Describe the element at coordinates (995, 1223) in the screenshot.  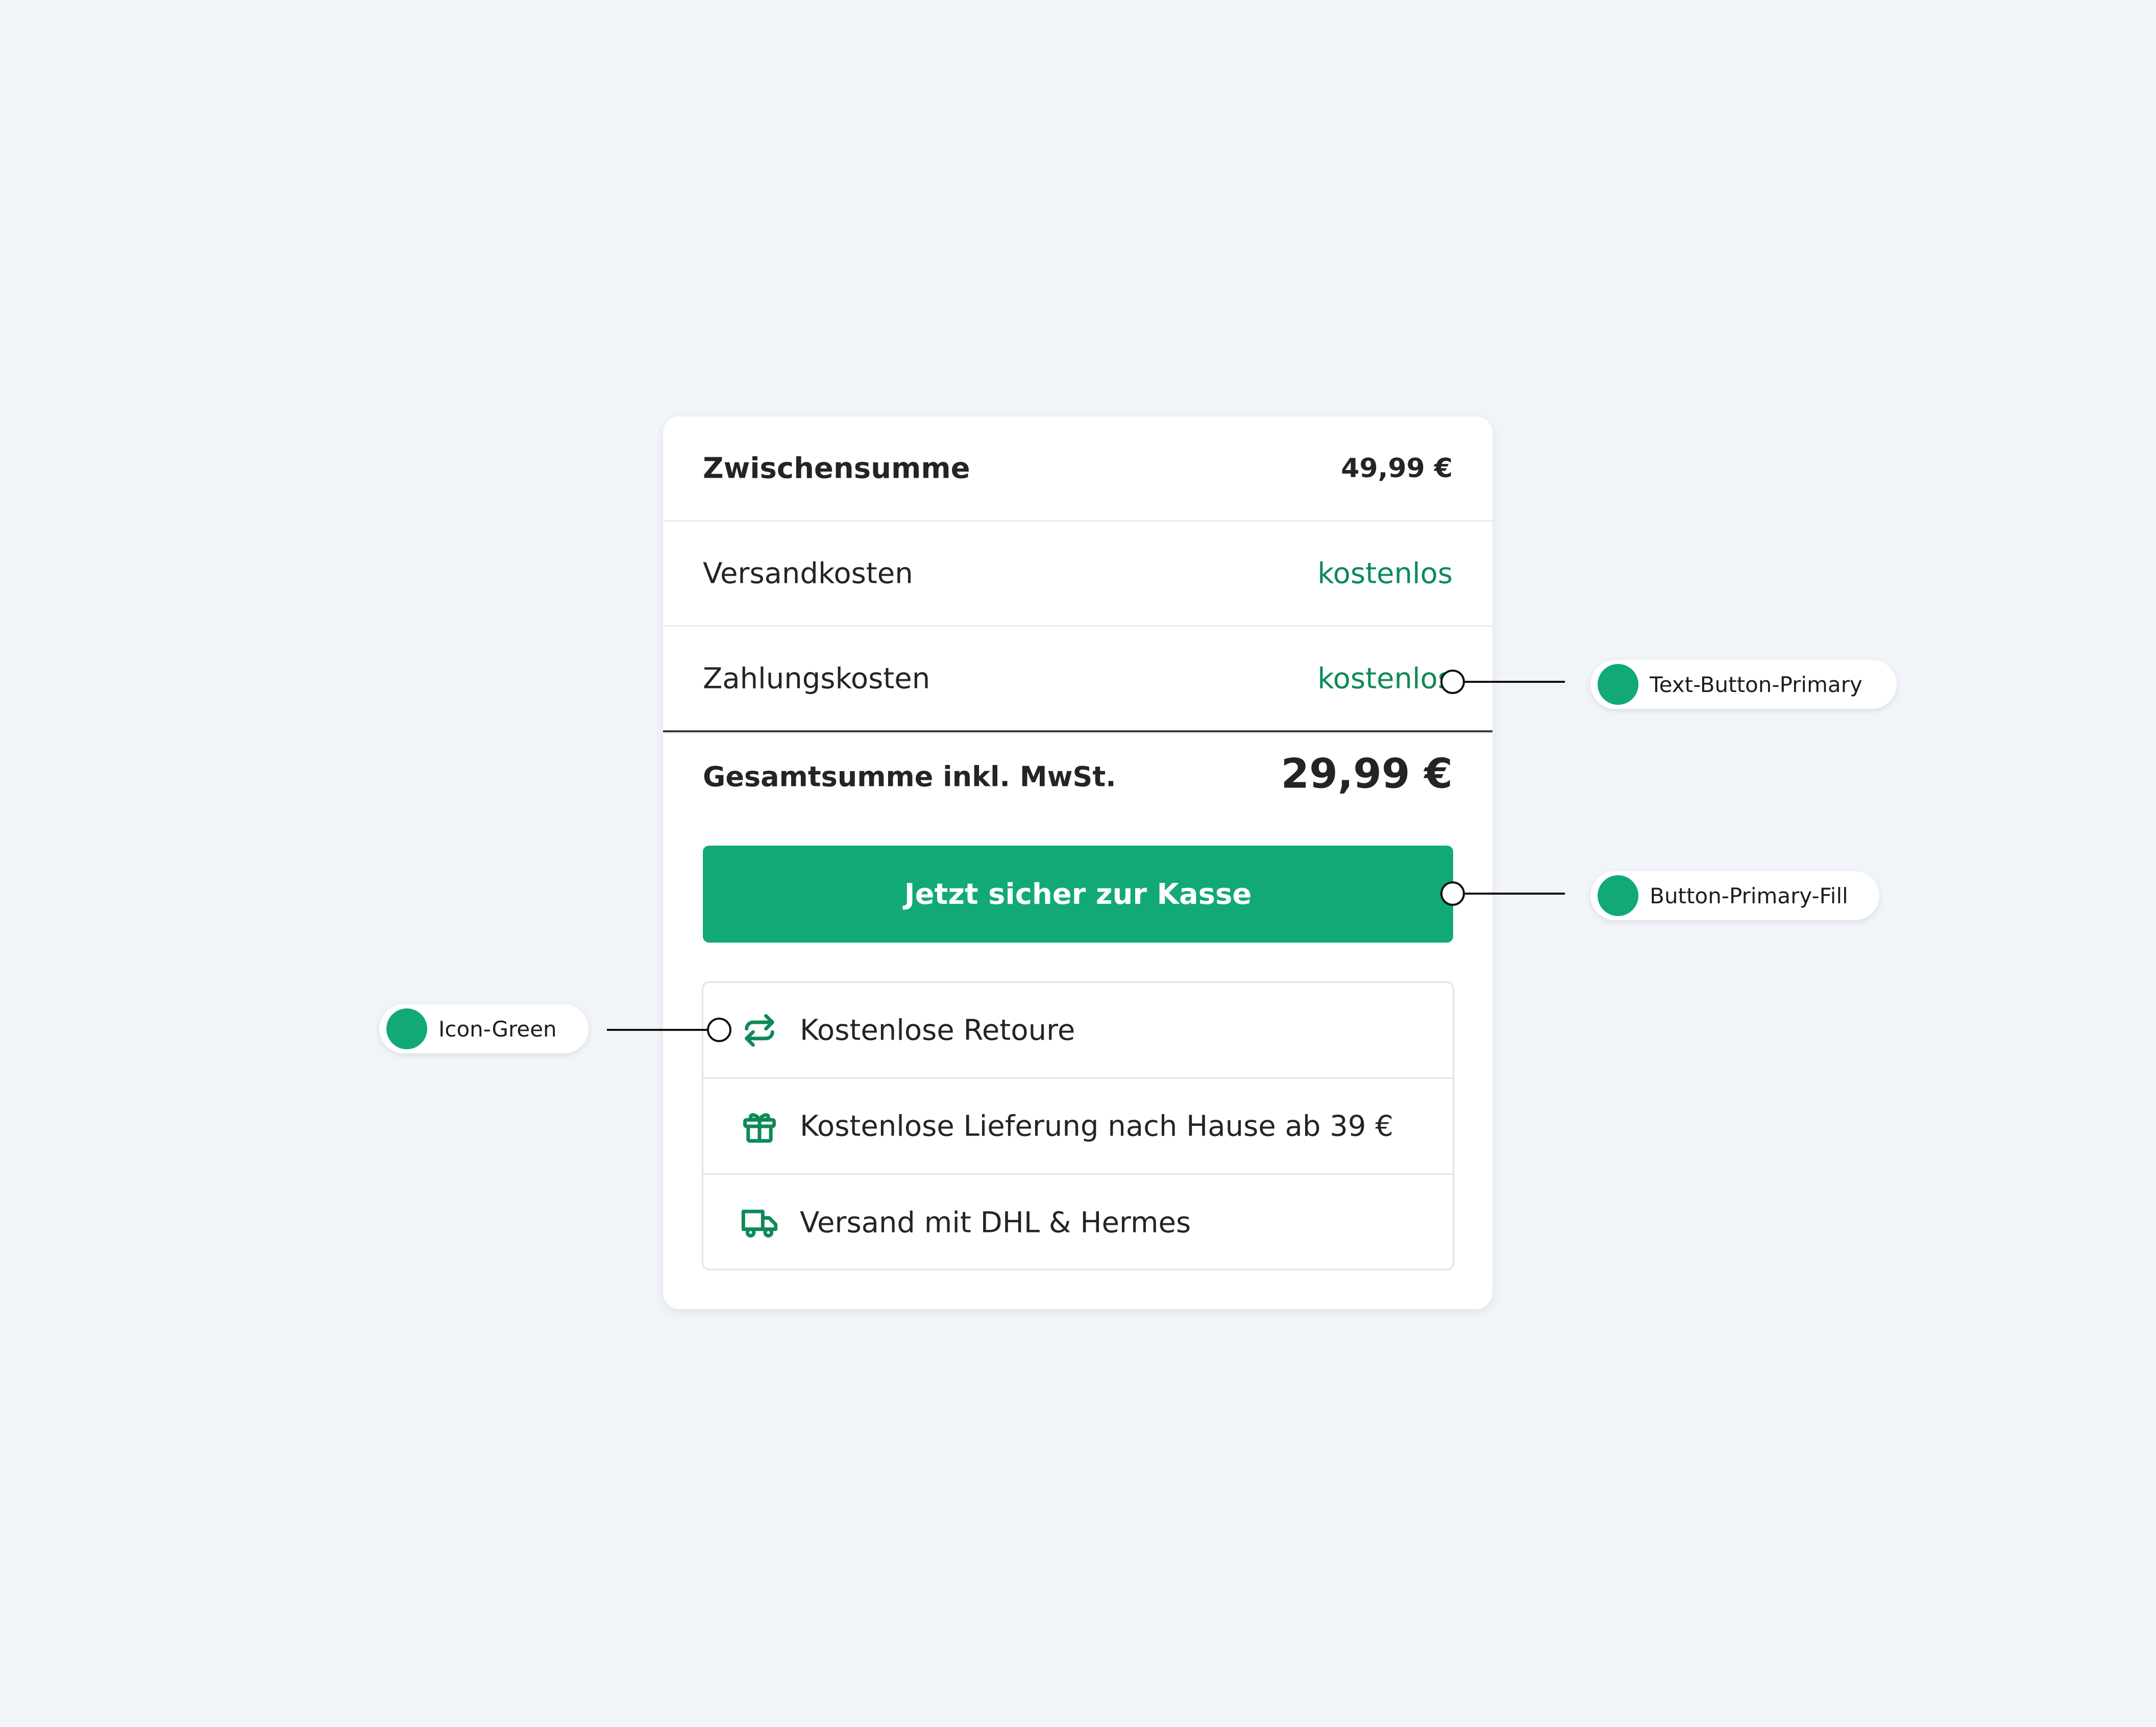
I see `benefit-label: Versand mit DHL & Hermes` at that location.